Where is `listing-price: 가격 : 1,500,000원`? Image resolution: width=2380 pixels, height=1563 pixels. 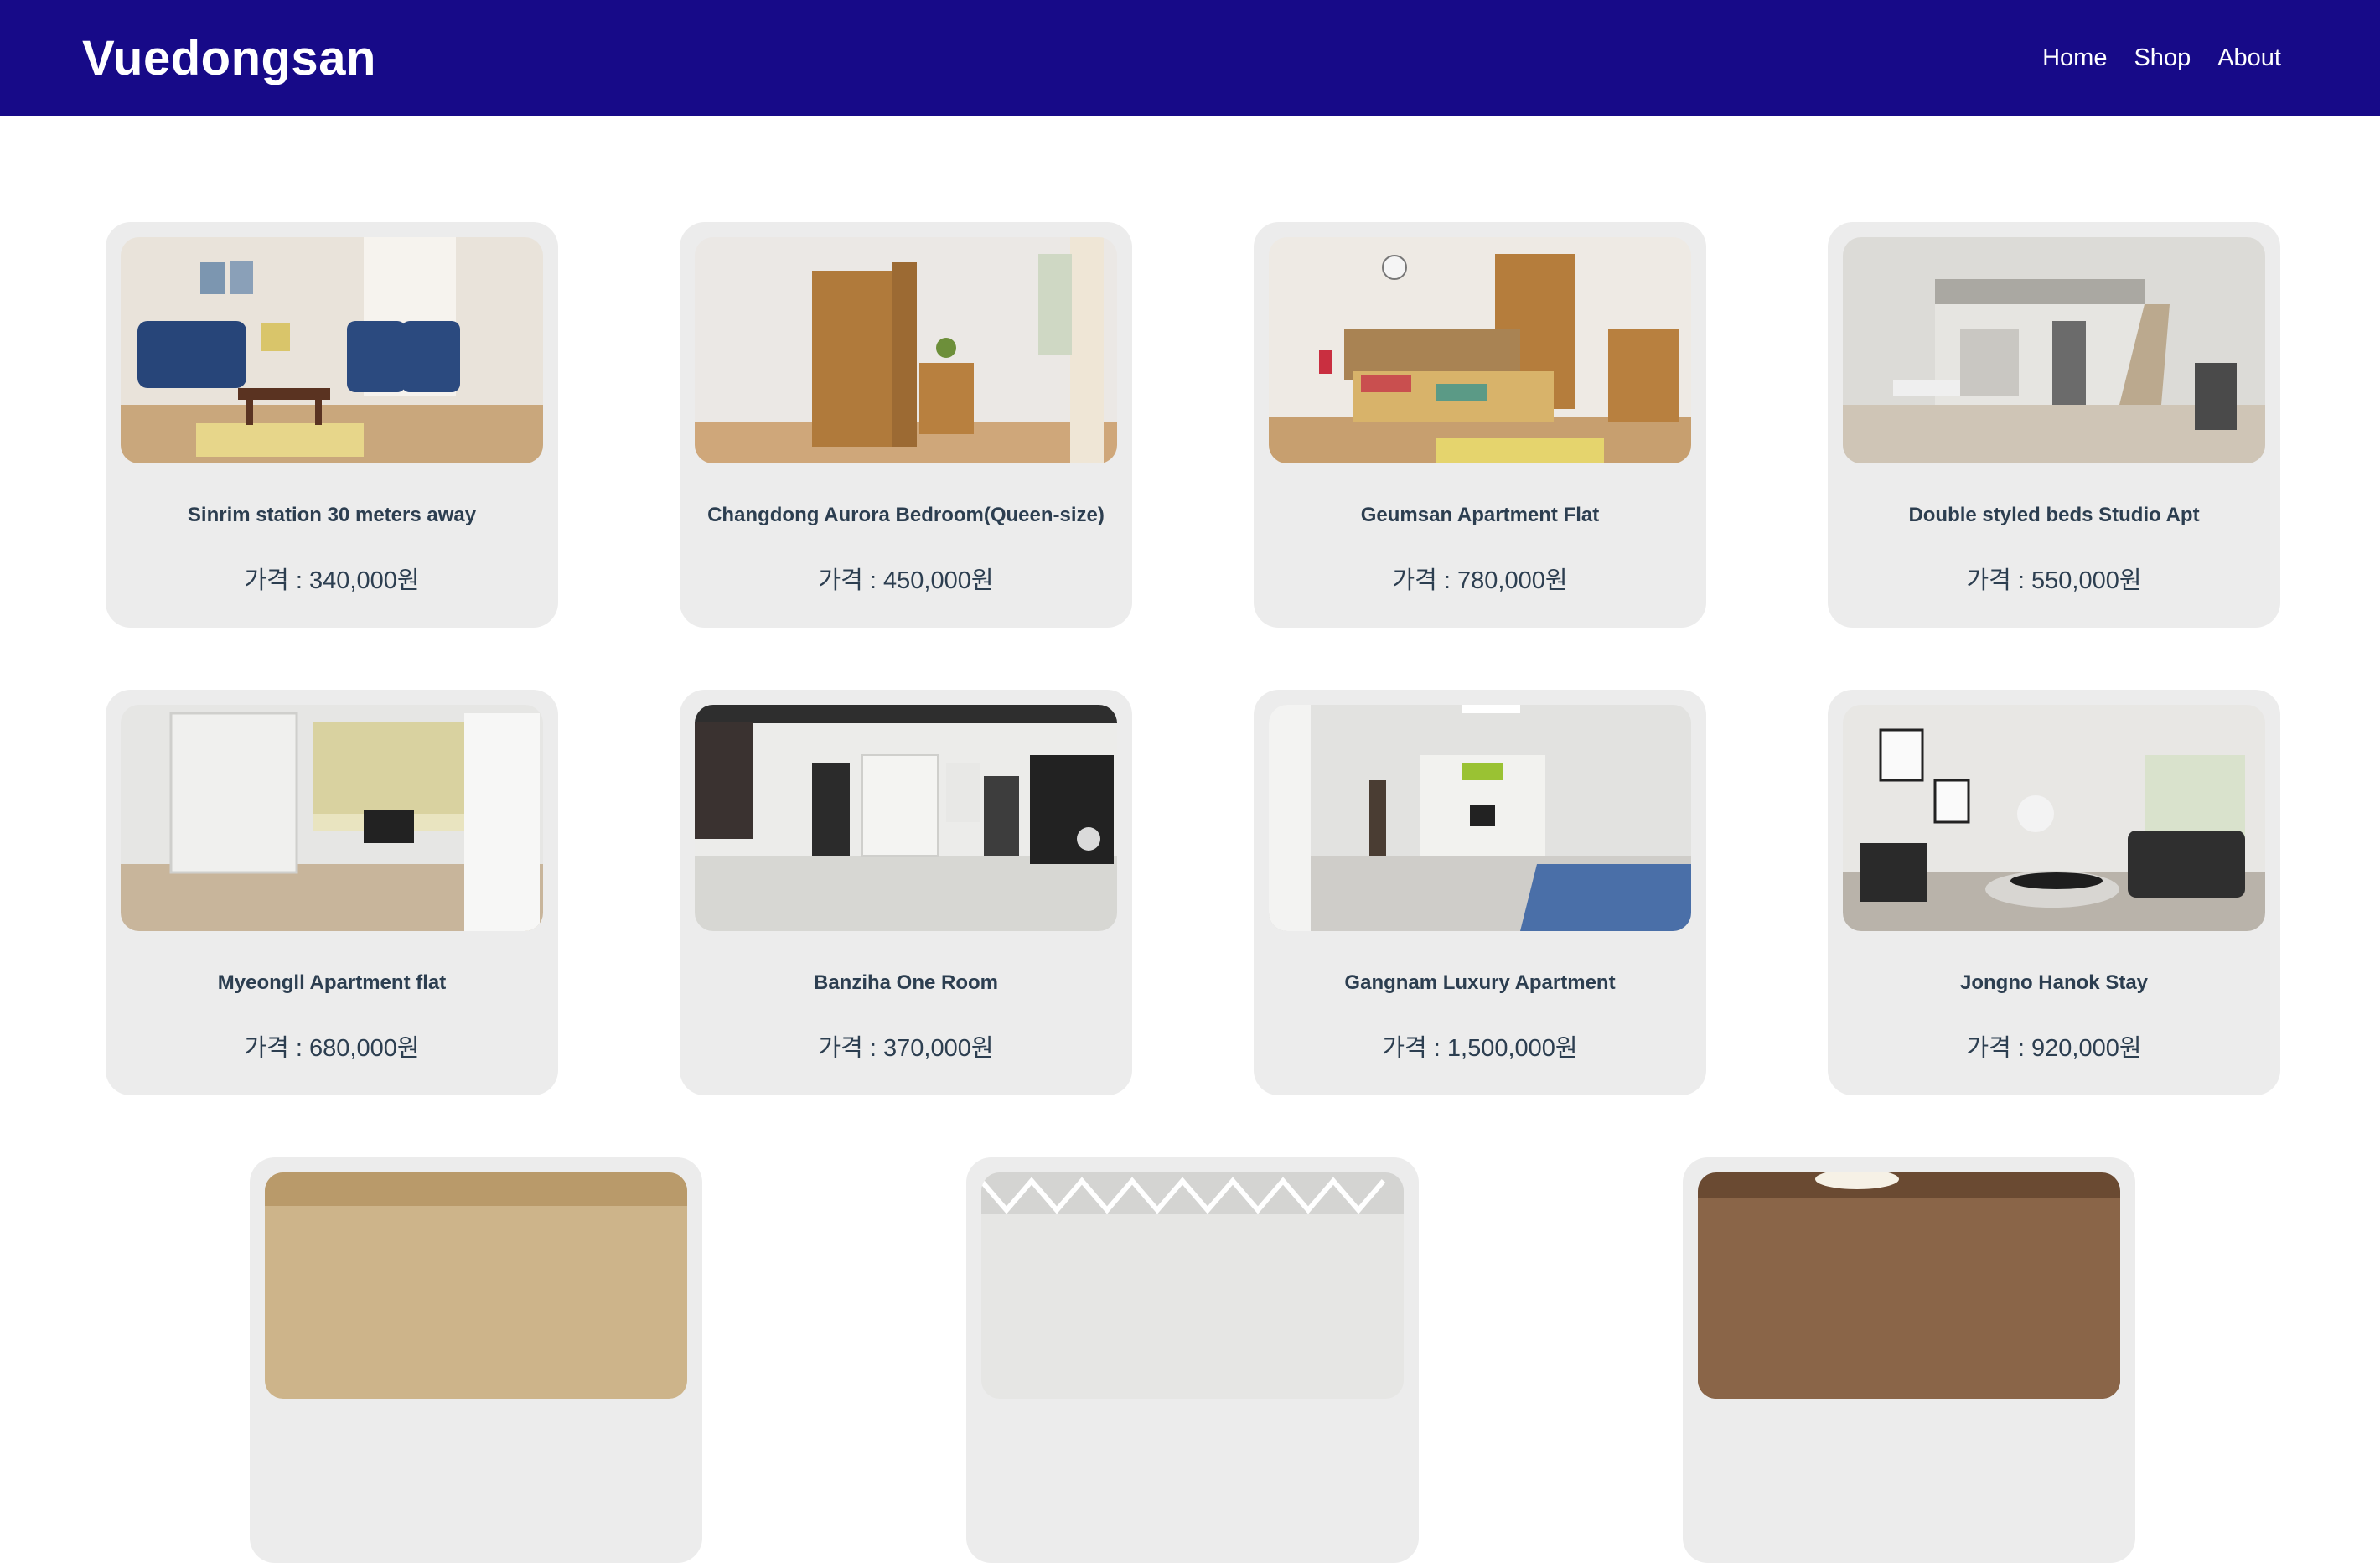 listing-price: 가격 : 1,500,000원 is located at coordinates (1480, 1048).